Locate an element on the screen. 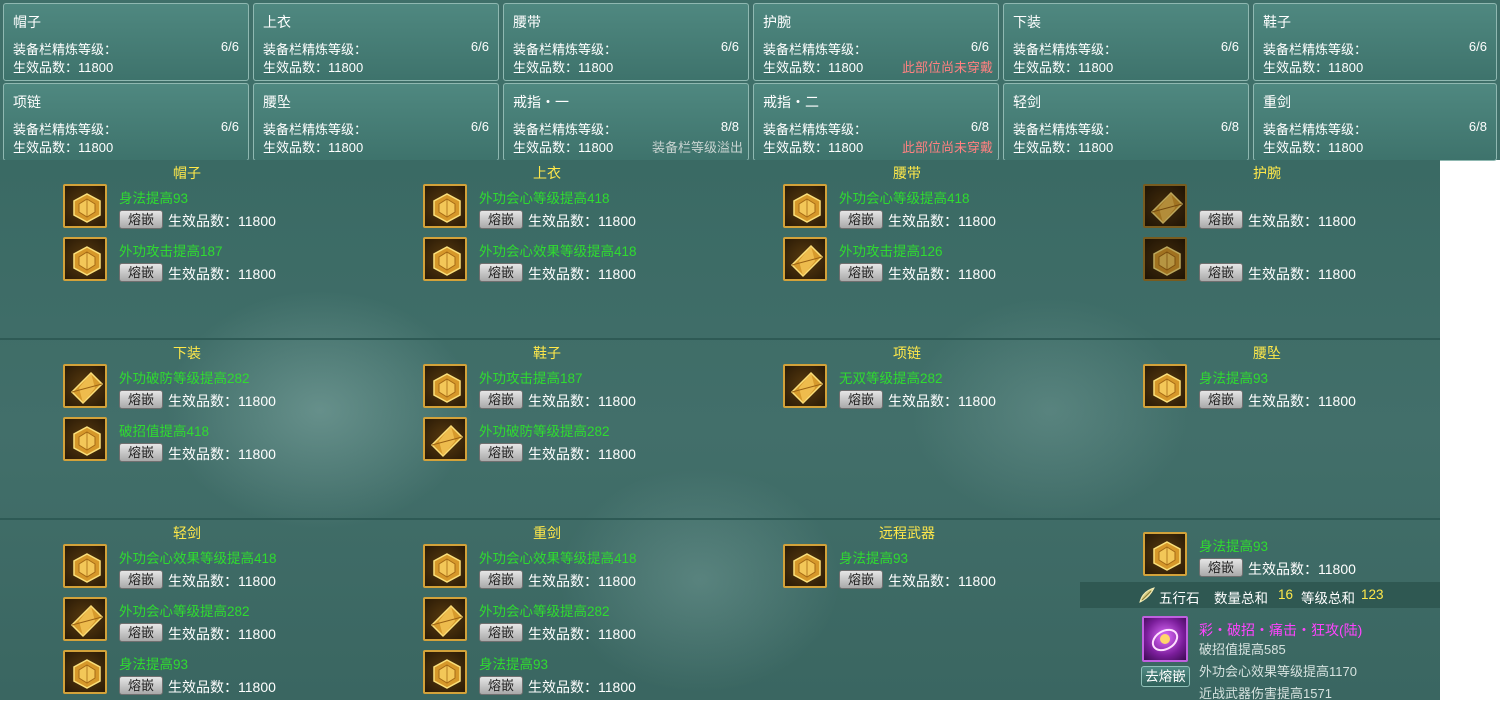 Image resolution: width=1500 pixels, height=702 pixels. gem-effect-text: 外功会心等级提高418 is located at coordinates (544, 198).